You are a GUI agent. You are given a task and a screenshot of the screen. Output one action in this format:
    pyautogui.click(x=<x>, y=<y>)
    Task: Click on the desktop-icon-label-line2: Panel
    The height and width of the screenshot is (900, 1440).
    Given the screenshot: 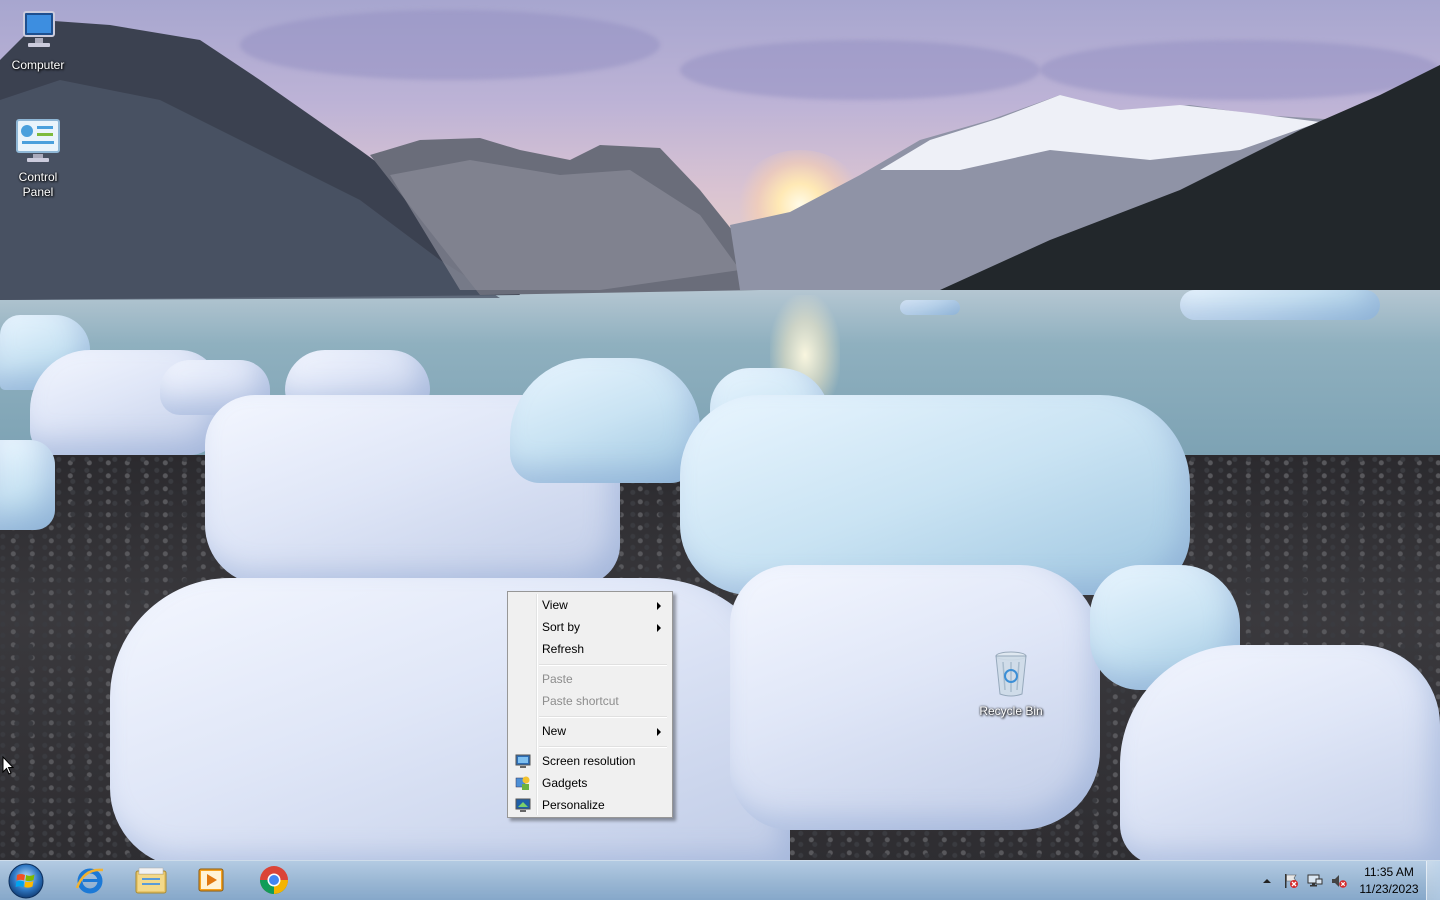 What is the action you would take?
    pyautogui.click(x=38, y=192)
    